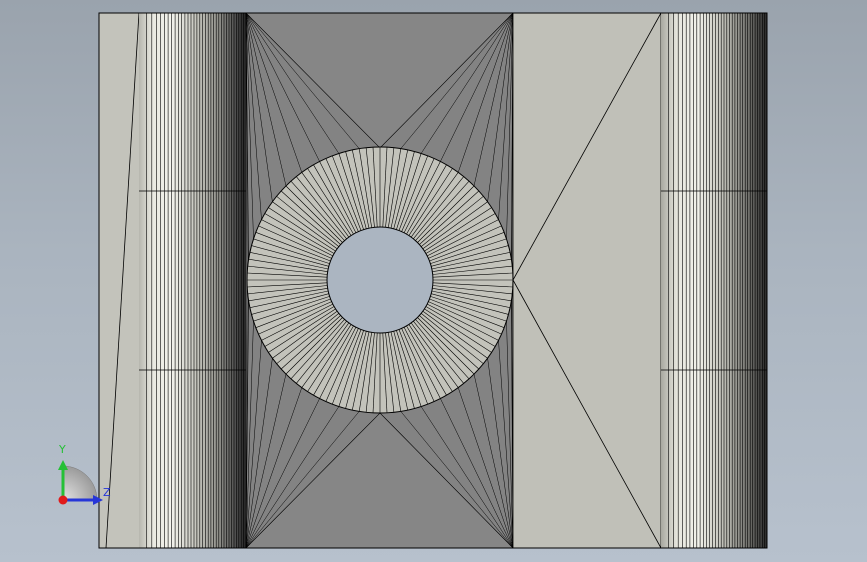  I want to click on coordinate-triad, so click(80, 482).